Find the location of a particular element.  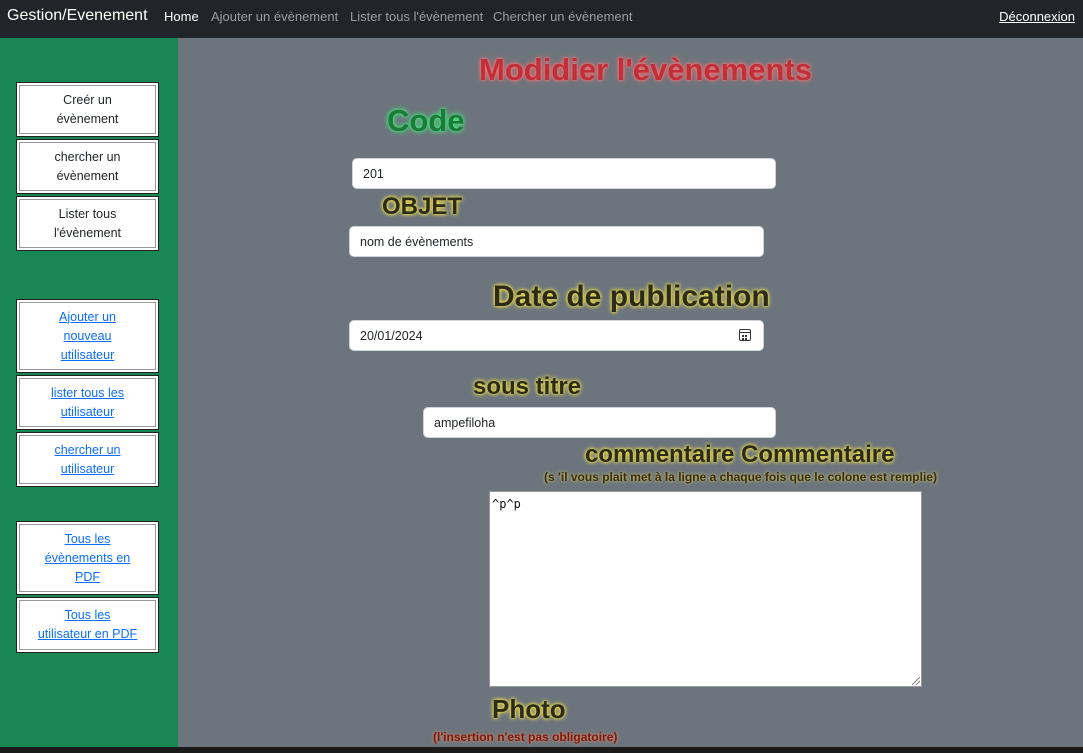

photo-note: (l'insertion n'est pas obligatoire) is located at coordinates (525, 737).